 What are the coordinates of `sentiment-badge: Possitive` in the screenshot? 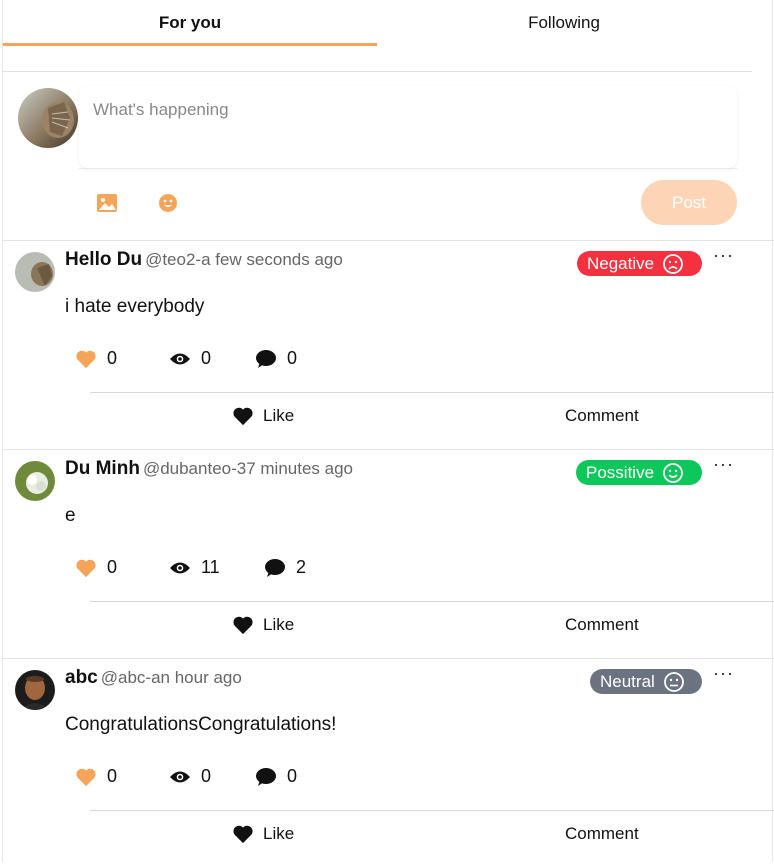 It's located at (639, 472).